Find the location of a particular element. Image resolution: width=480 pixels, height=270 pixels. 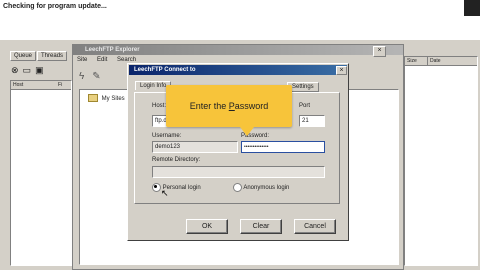

port-field: 21 is located at coordinates (312, 121).